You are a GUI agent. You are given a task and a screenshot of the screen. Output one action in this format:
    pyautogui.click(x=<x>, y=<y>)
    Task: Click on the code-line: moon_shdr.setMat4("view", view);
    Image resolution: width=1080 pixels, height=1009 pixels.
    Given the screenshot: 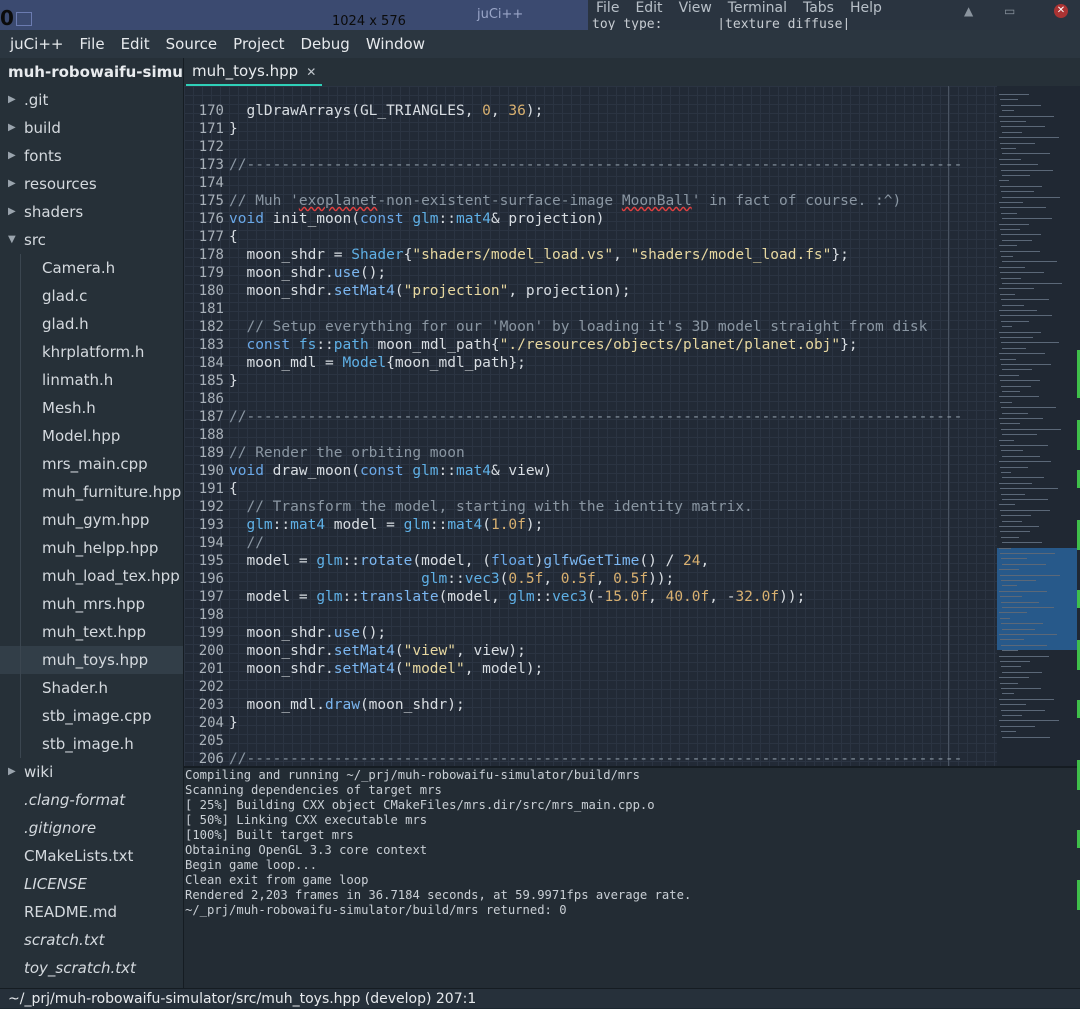 What is the action you would take?
    pyautogui.click(x=377, y=651)
    